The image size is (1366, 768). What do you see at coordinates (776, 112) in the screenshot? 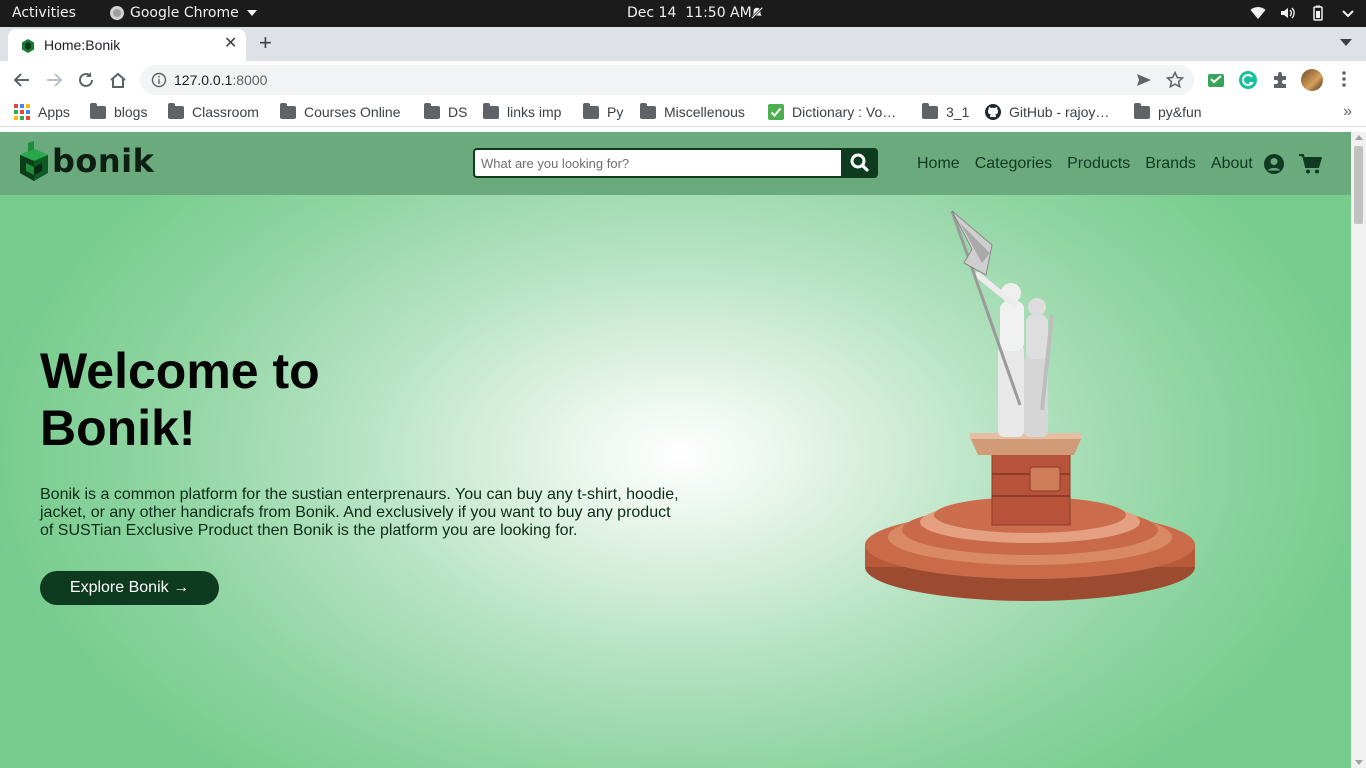
I see `checkmark-icon` at bounding box center [776, 112].